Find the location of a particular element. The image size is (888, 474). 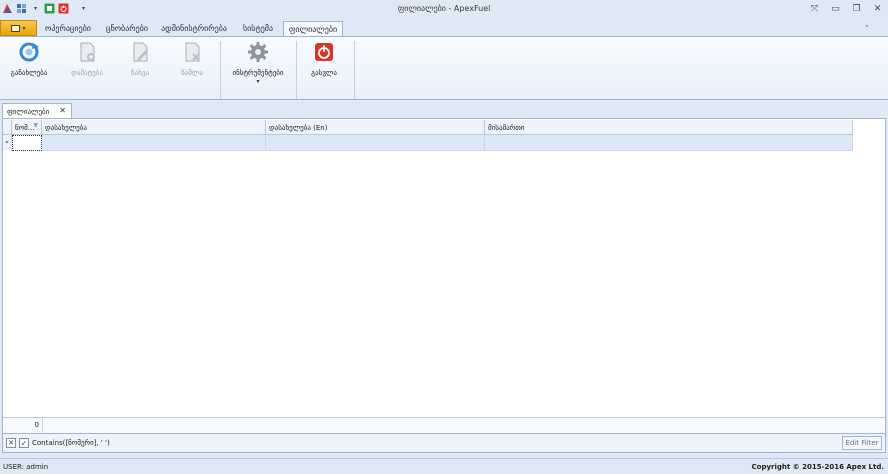

status-copyright: Copyright © 2015-2016 Apex Ltd. is located at coordinates (818, 467).